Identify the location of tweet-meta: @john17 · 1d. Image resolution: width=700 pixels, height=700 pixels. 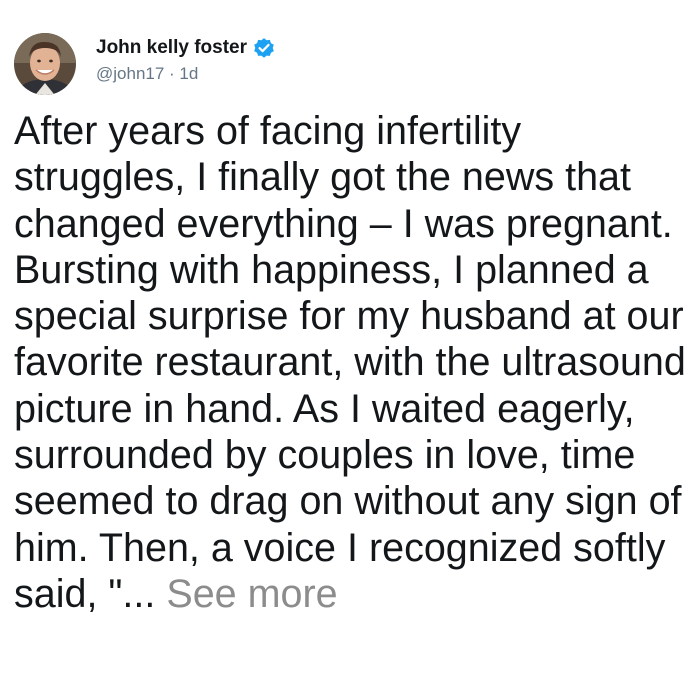
(147, 74).